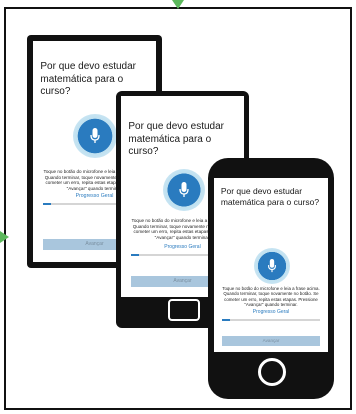 The image size is (356, 414). I want to click on progress-track, so click(271, 320).